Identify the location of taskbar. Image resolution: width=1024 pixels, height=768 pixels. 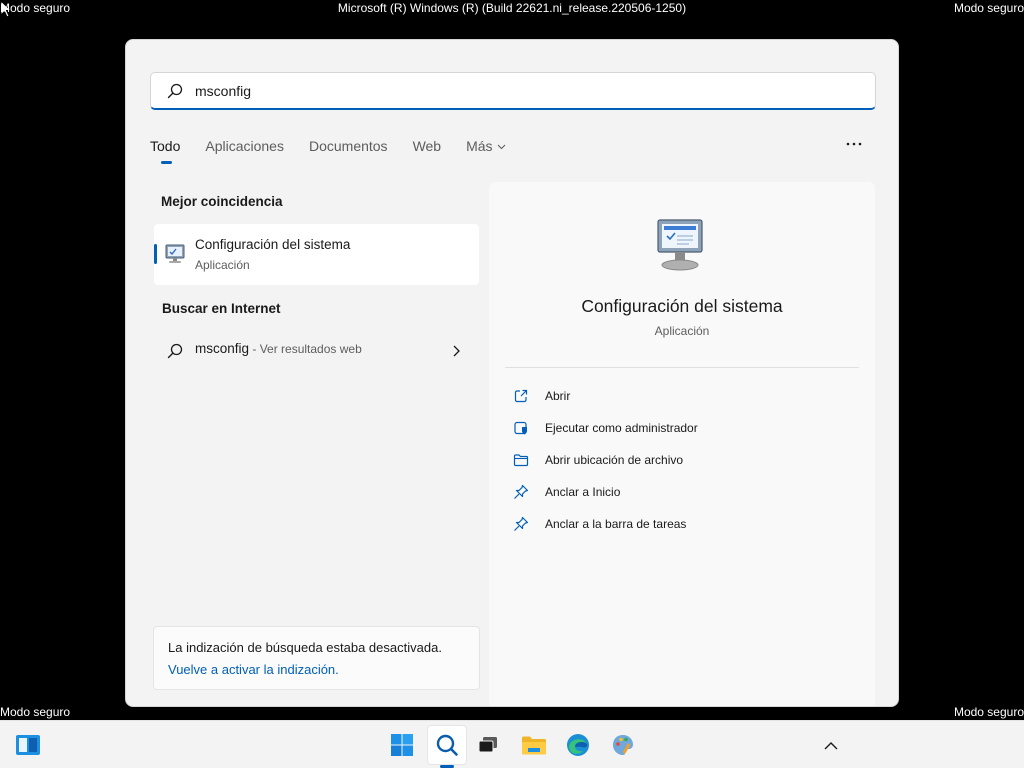
(512, 744).